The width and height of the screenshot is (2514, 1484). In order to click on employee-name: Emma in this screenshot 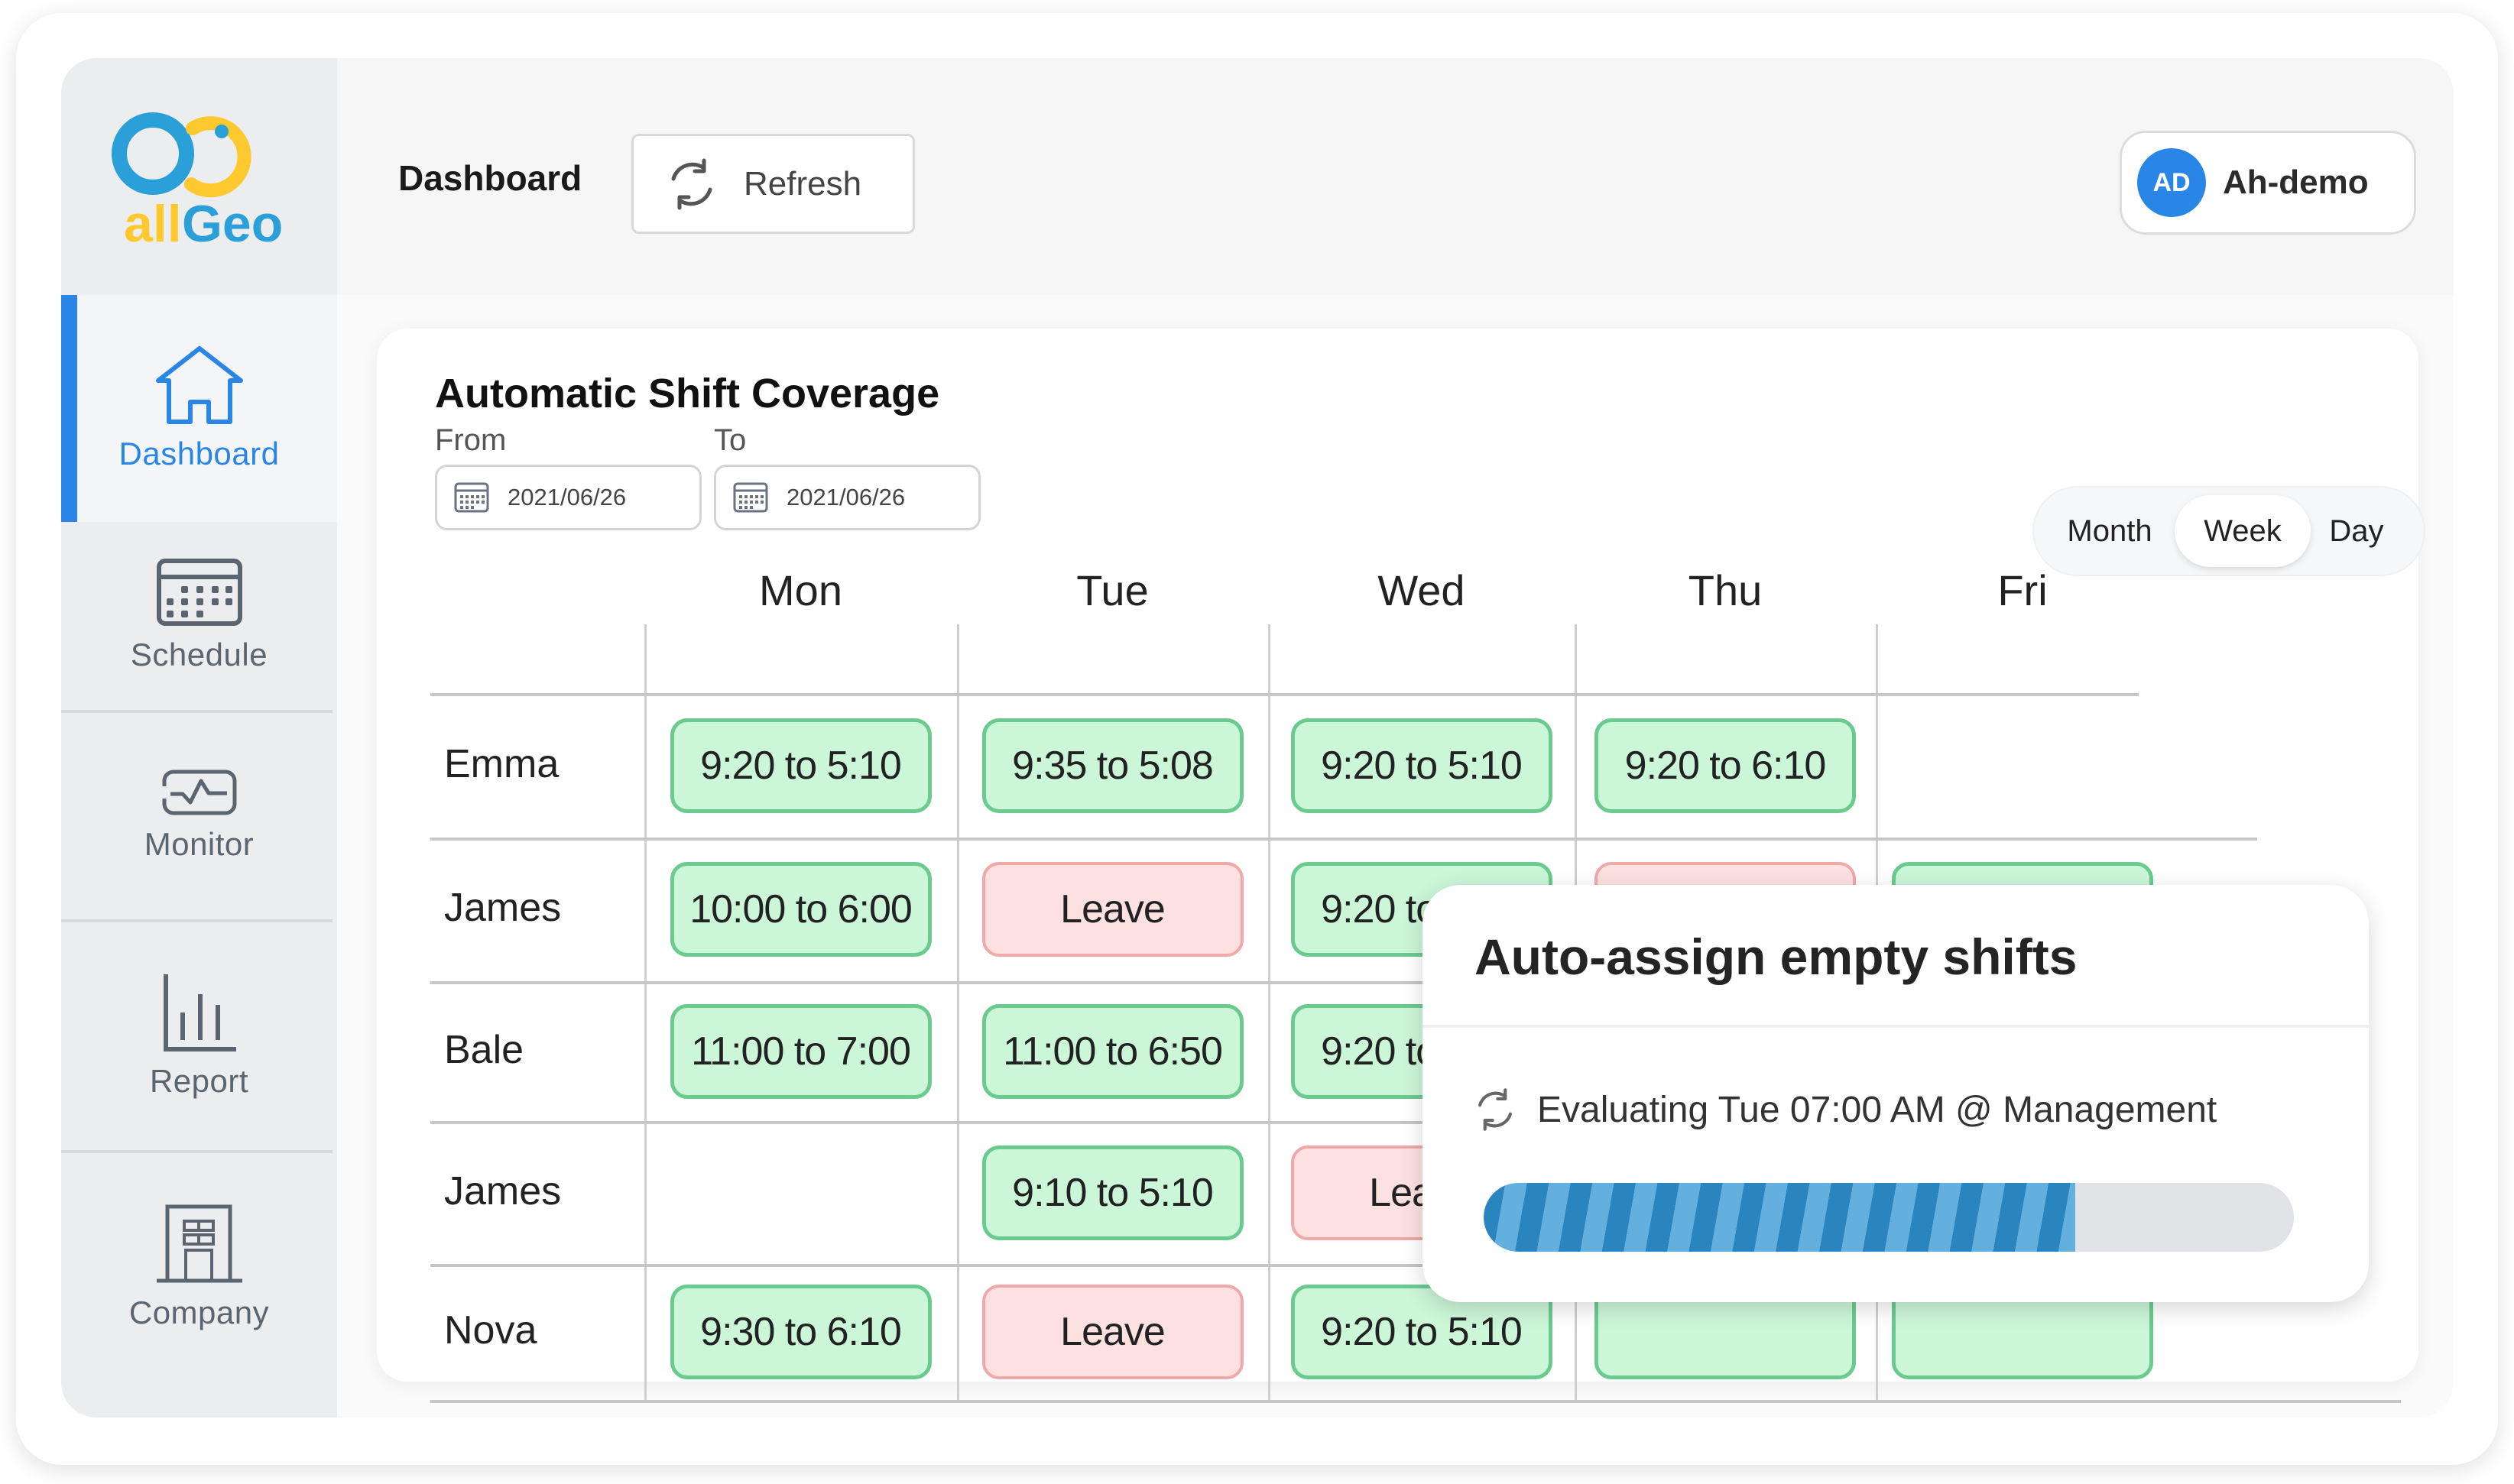, I will do `click(502, 764)`.